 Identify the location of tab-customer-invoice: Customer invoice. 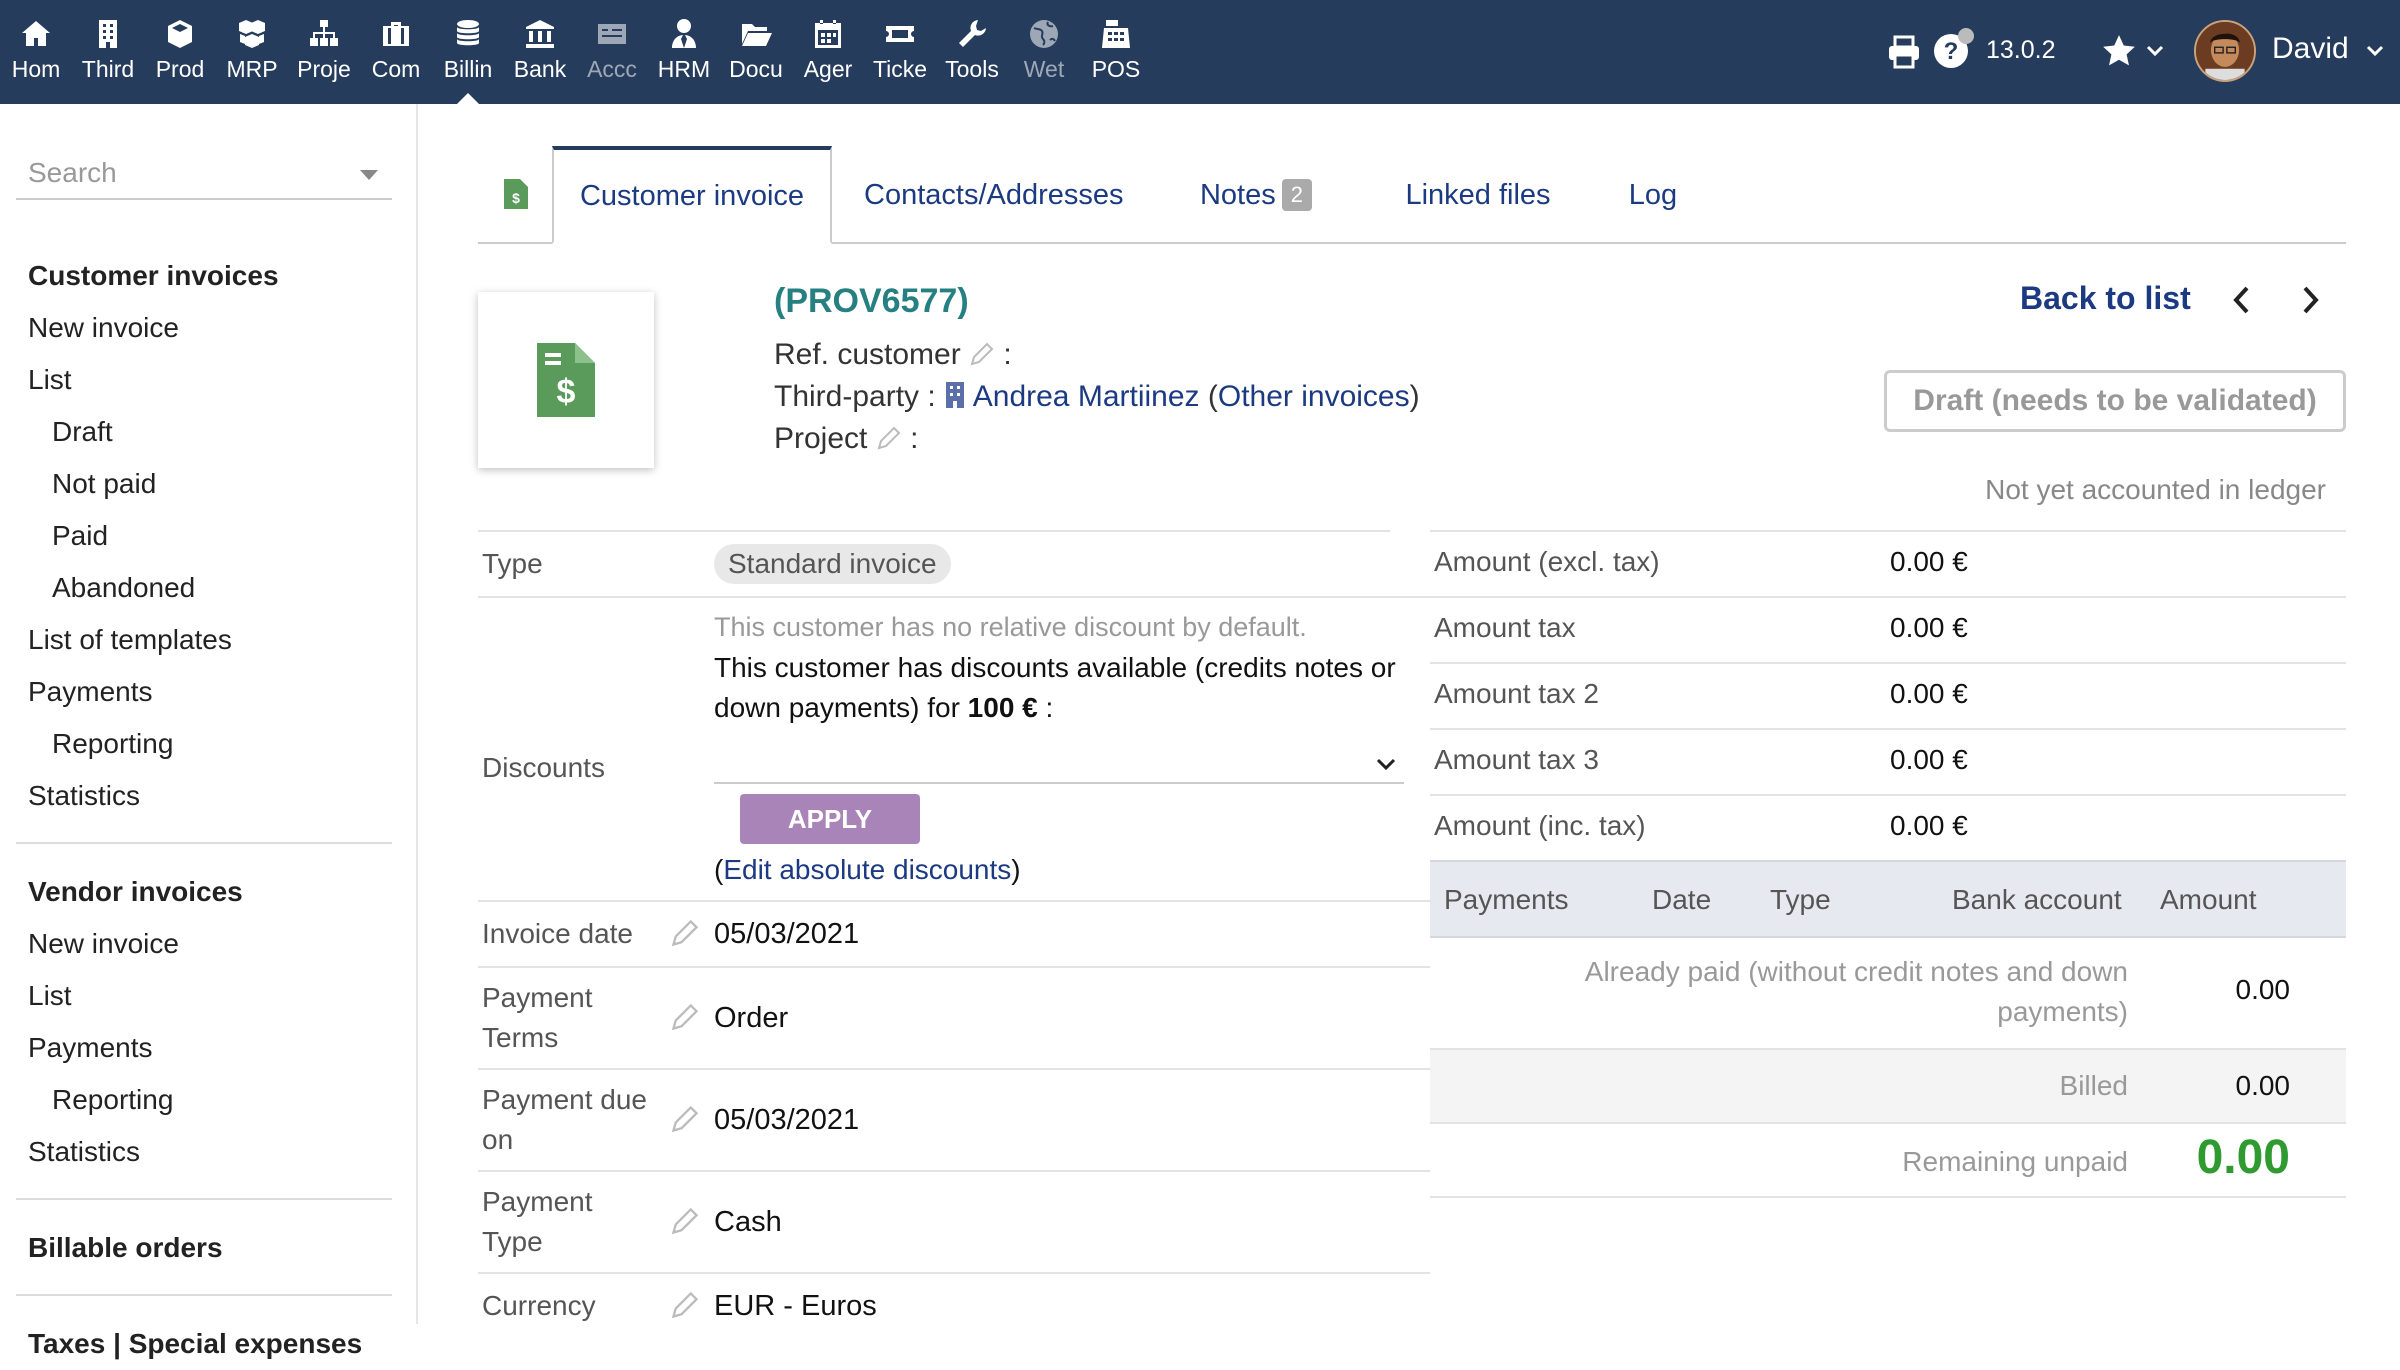
(692, 195).